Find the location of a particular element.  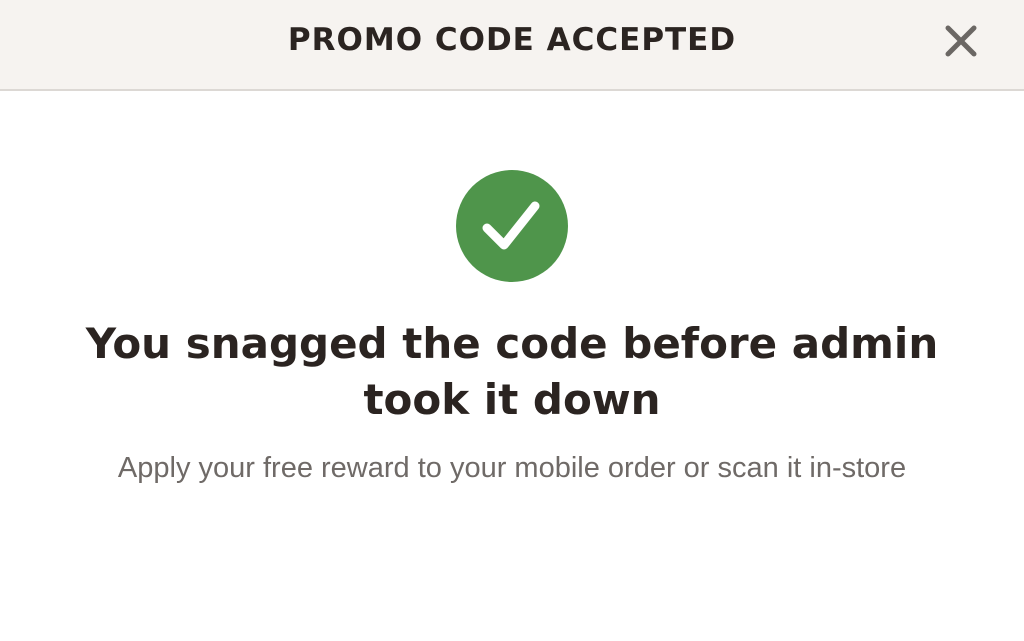

check-circle-icon is located at coordinates (512, 226).